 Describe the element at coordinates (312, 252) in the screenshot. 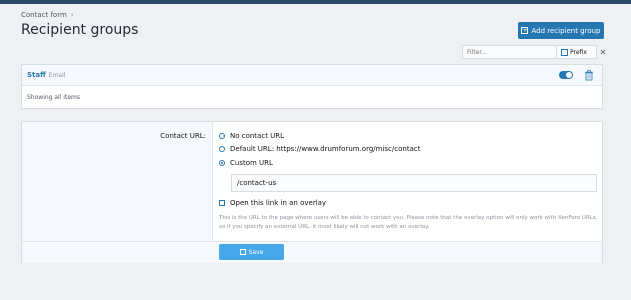

I see `form-footer: Save` at that location.